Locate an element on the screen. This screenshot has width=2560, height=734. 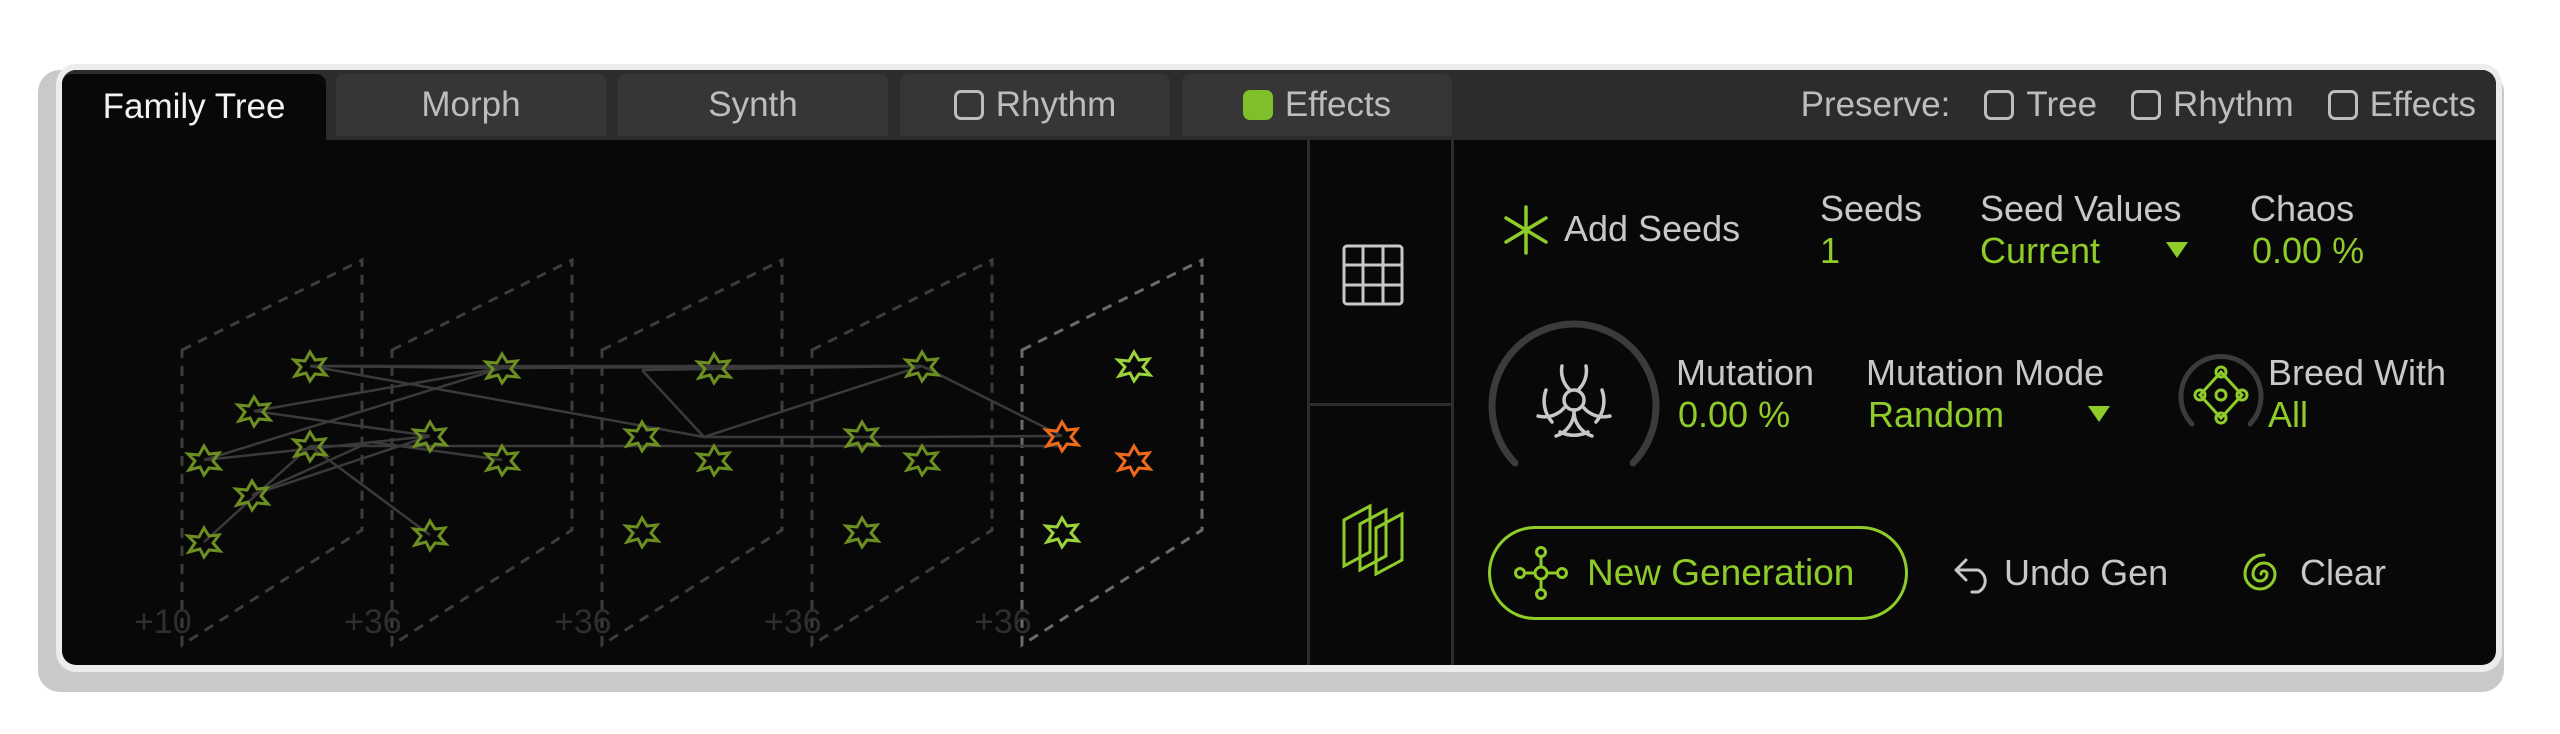
branch-icon is located at coordinates (1541, 573).